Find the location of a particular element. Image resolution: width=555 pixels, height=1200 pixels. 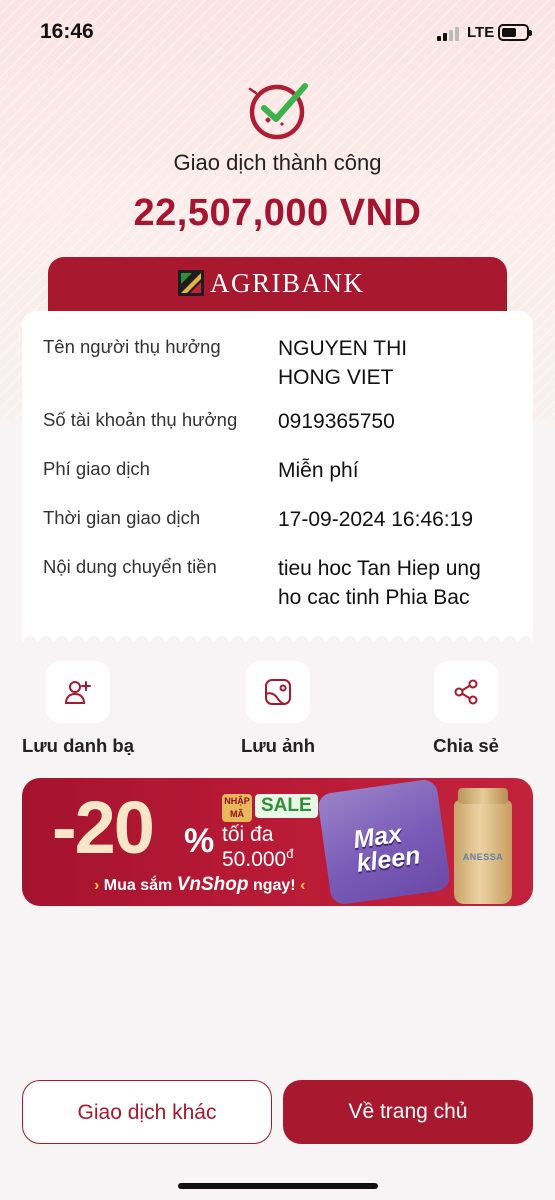

promo-discount: -20 is located at coordinates (103, 827).